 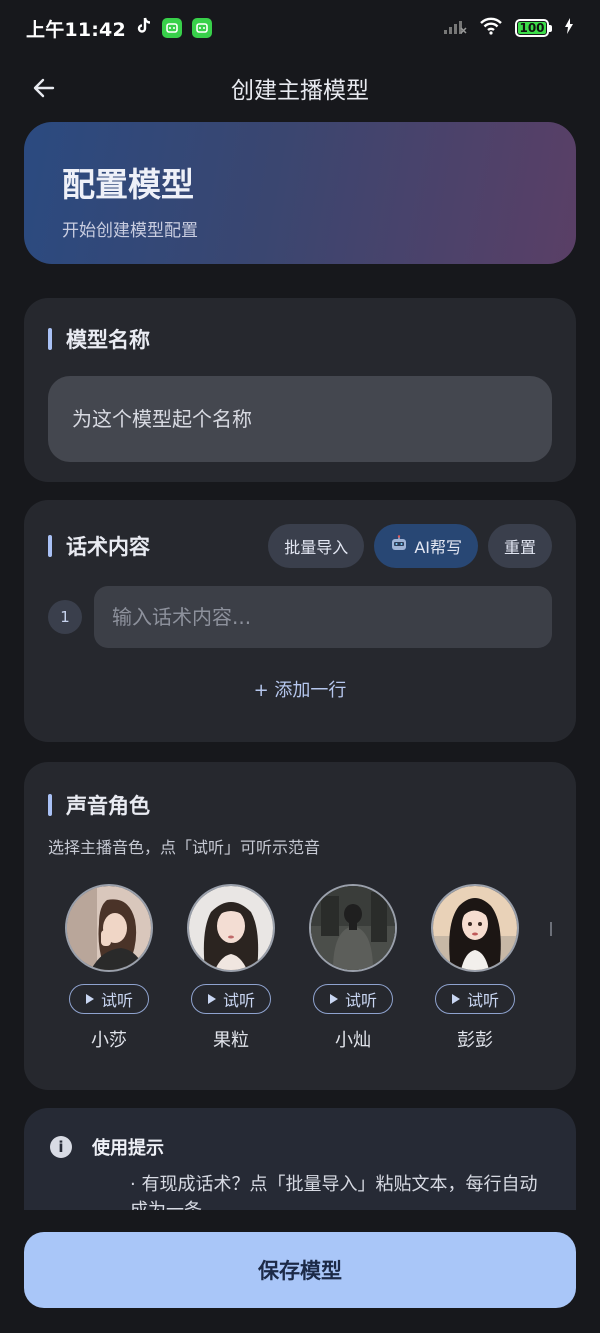 I want to click on hero-subtitle: 开始创建模型配置, so click(x=130, y=231).